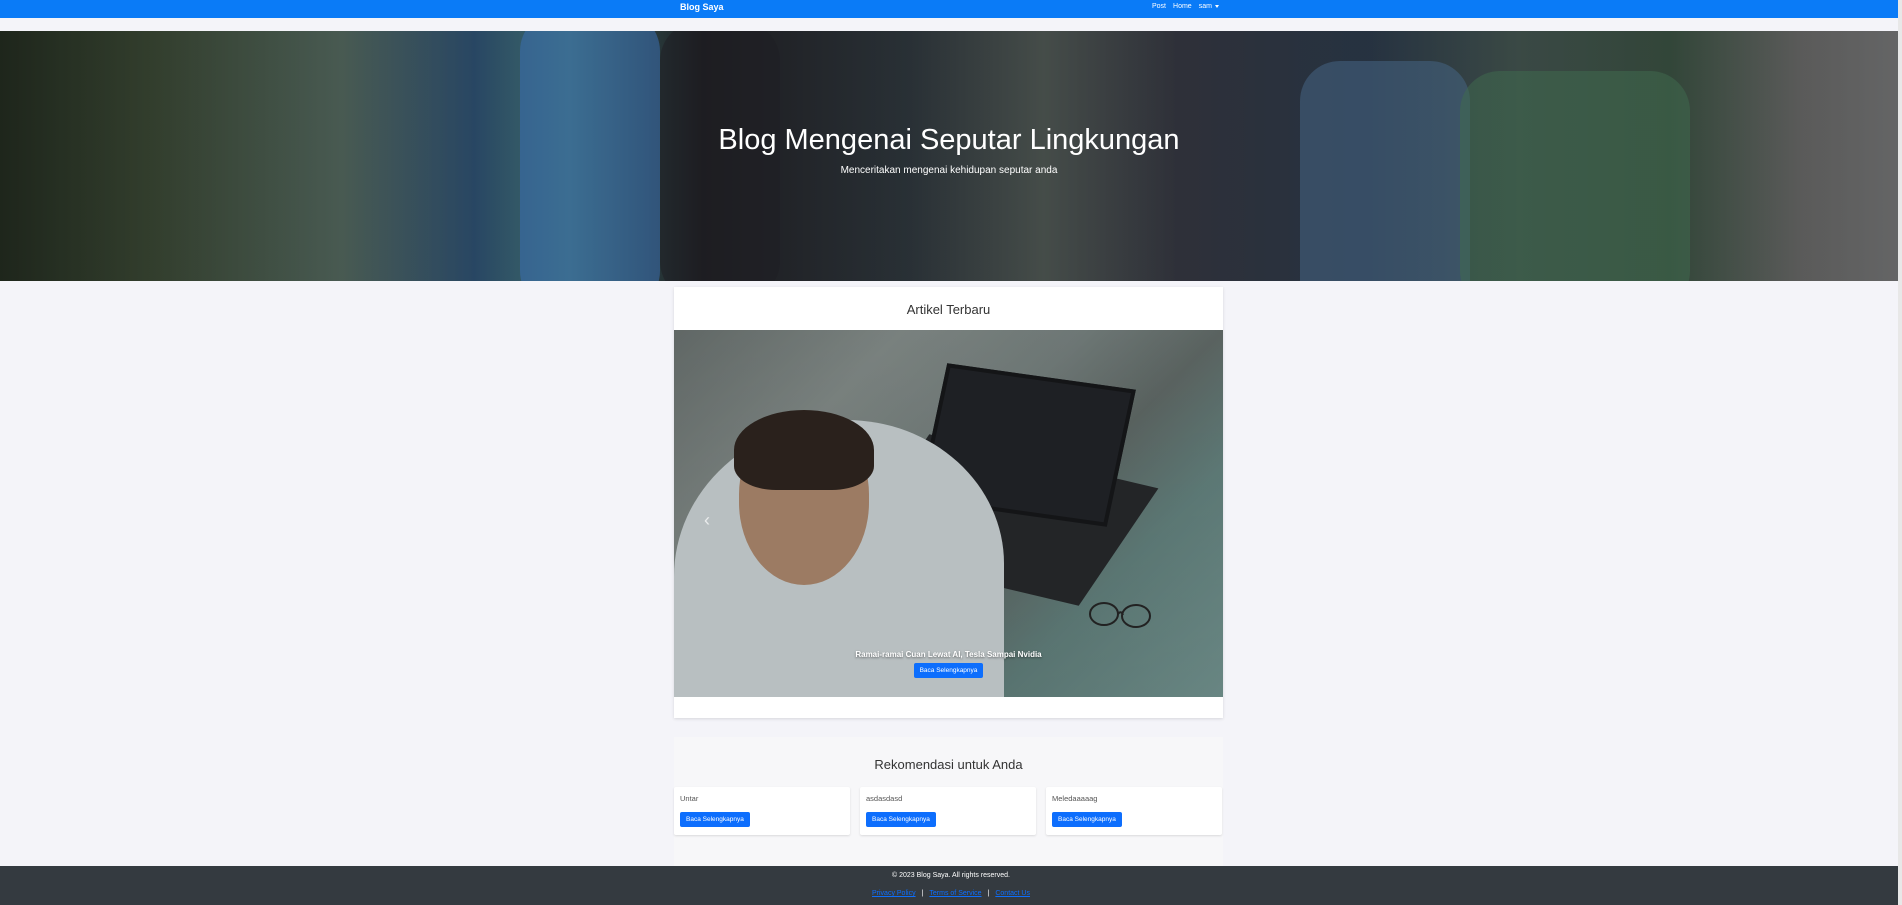  Describe the element at coordinates (762, 811) in the screenshot. I see `recommendation-card: Untar Baca Selengkapnya` at that location.